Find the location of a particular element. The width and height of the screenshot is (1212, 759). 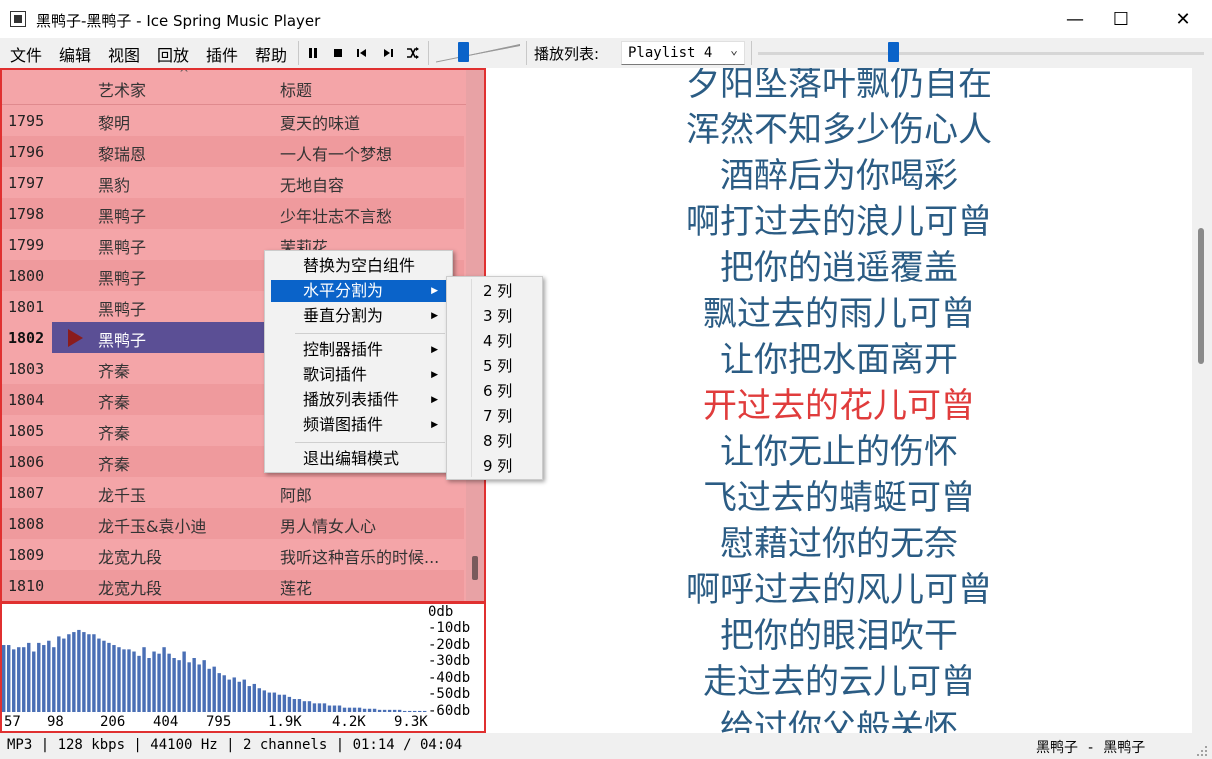

playlist-row: 1807 龙千玉 阿郎 is located at coordinates (233, 492).